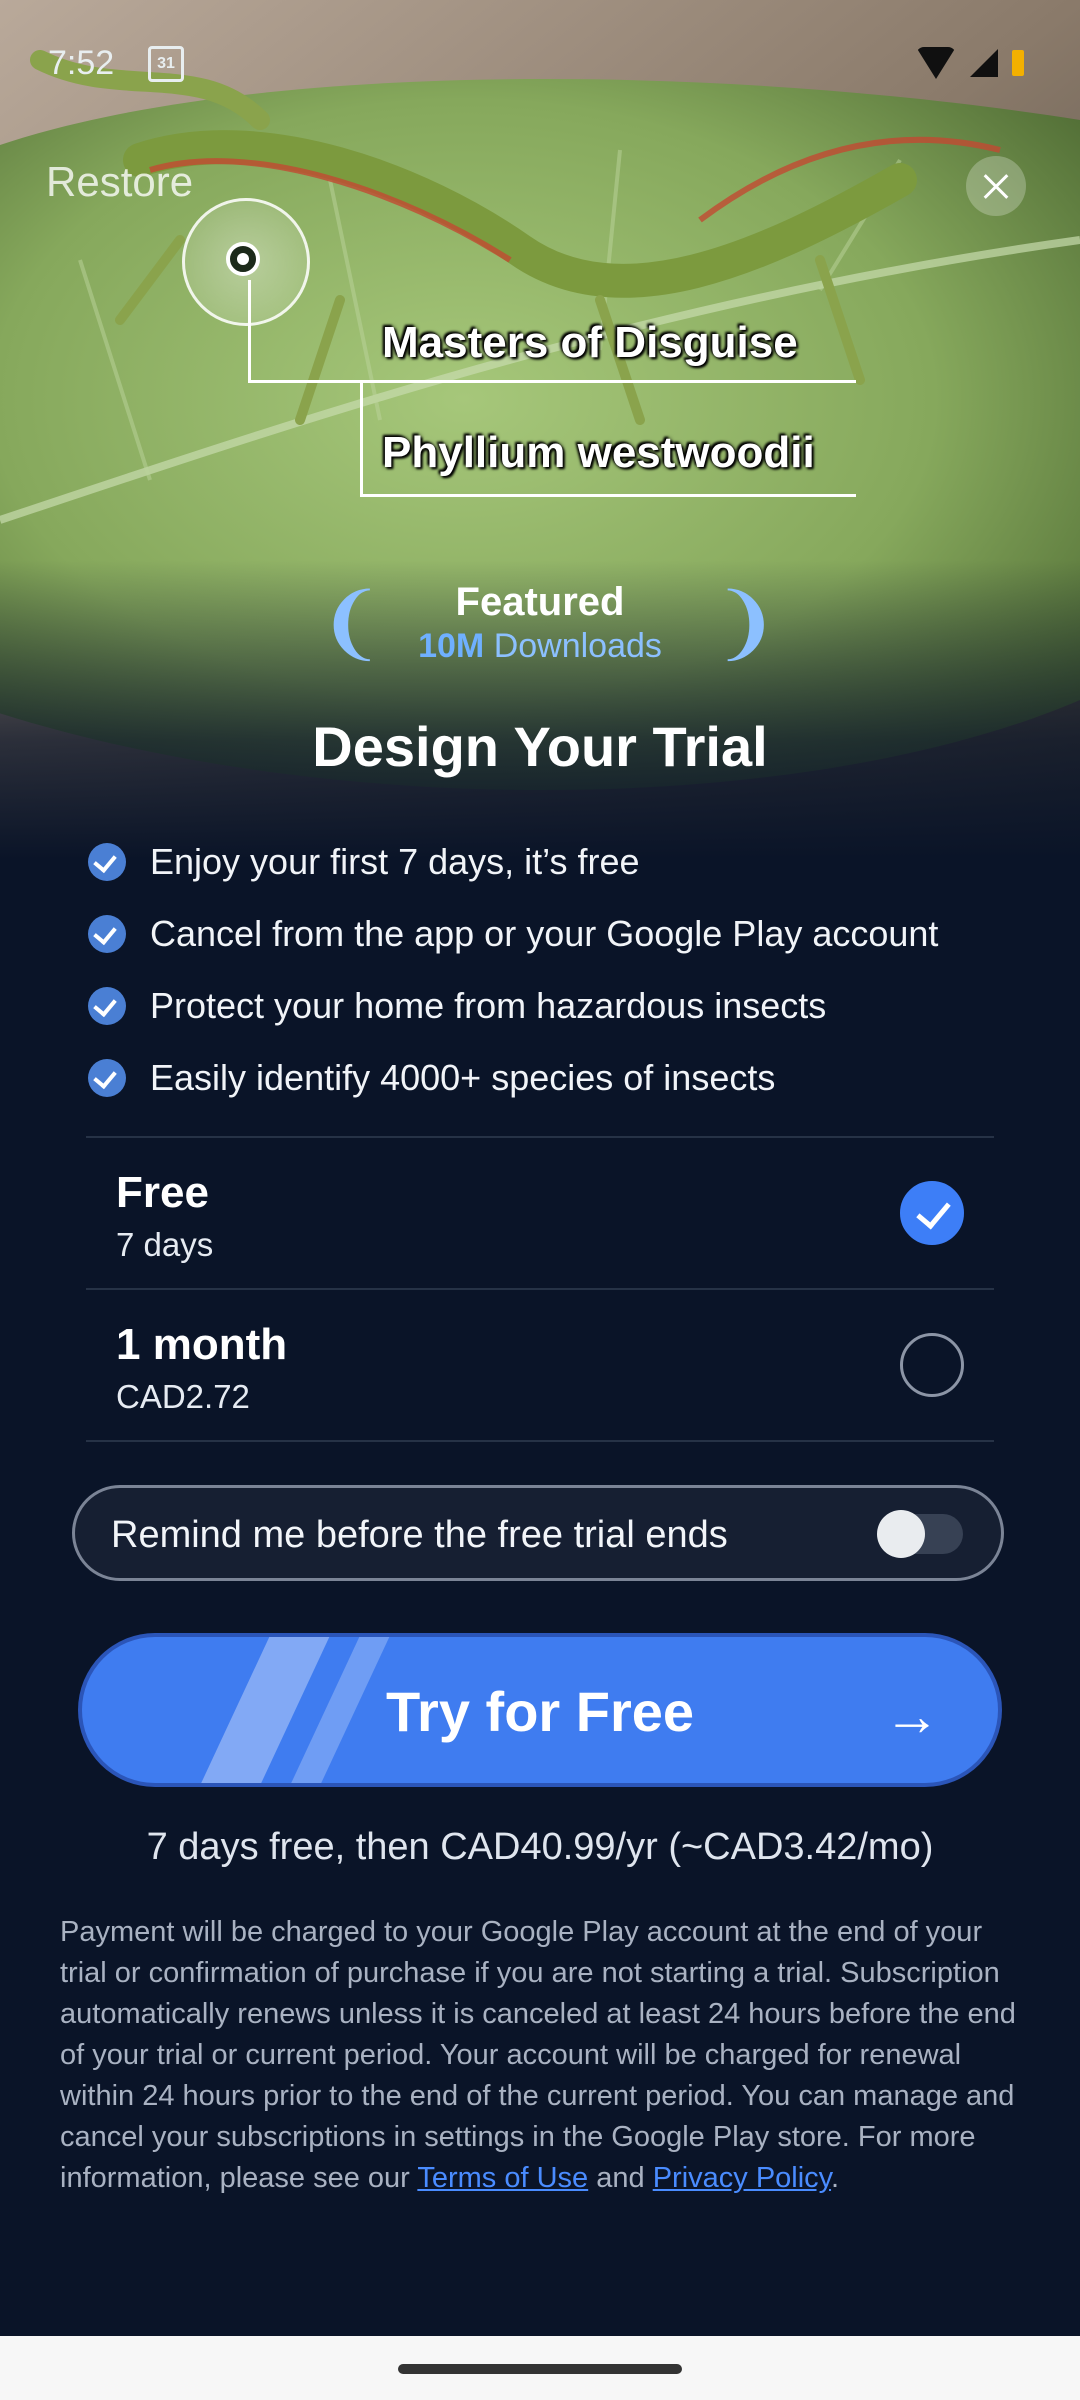  Describe the element at coordinates (835, 2178) in the screenshot. I see `legal-end: .` at that location.